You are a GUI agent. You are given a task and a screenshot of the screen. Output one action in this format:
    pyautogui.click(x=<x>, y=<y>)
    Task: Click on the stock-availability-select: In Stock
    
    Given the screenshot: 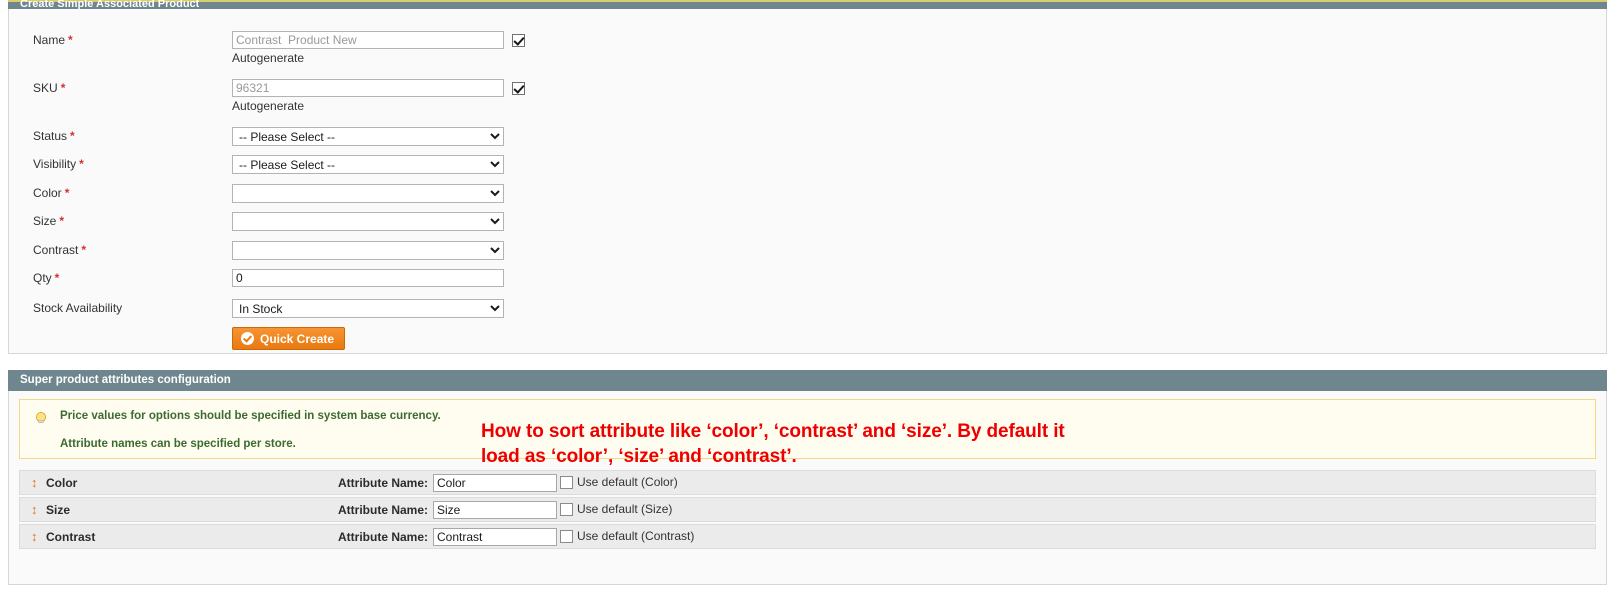 What is the action you would take?
    pyautogui.click(x=368, y=308)
    